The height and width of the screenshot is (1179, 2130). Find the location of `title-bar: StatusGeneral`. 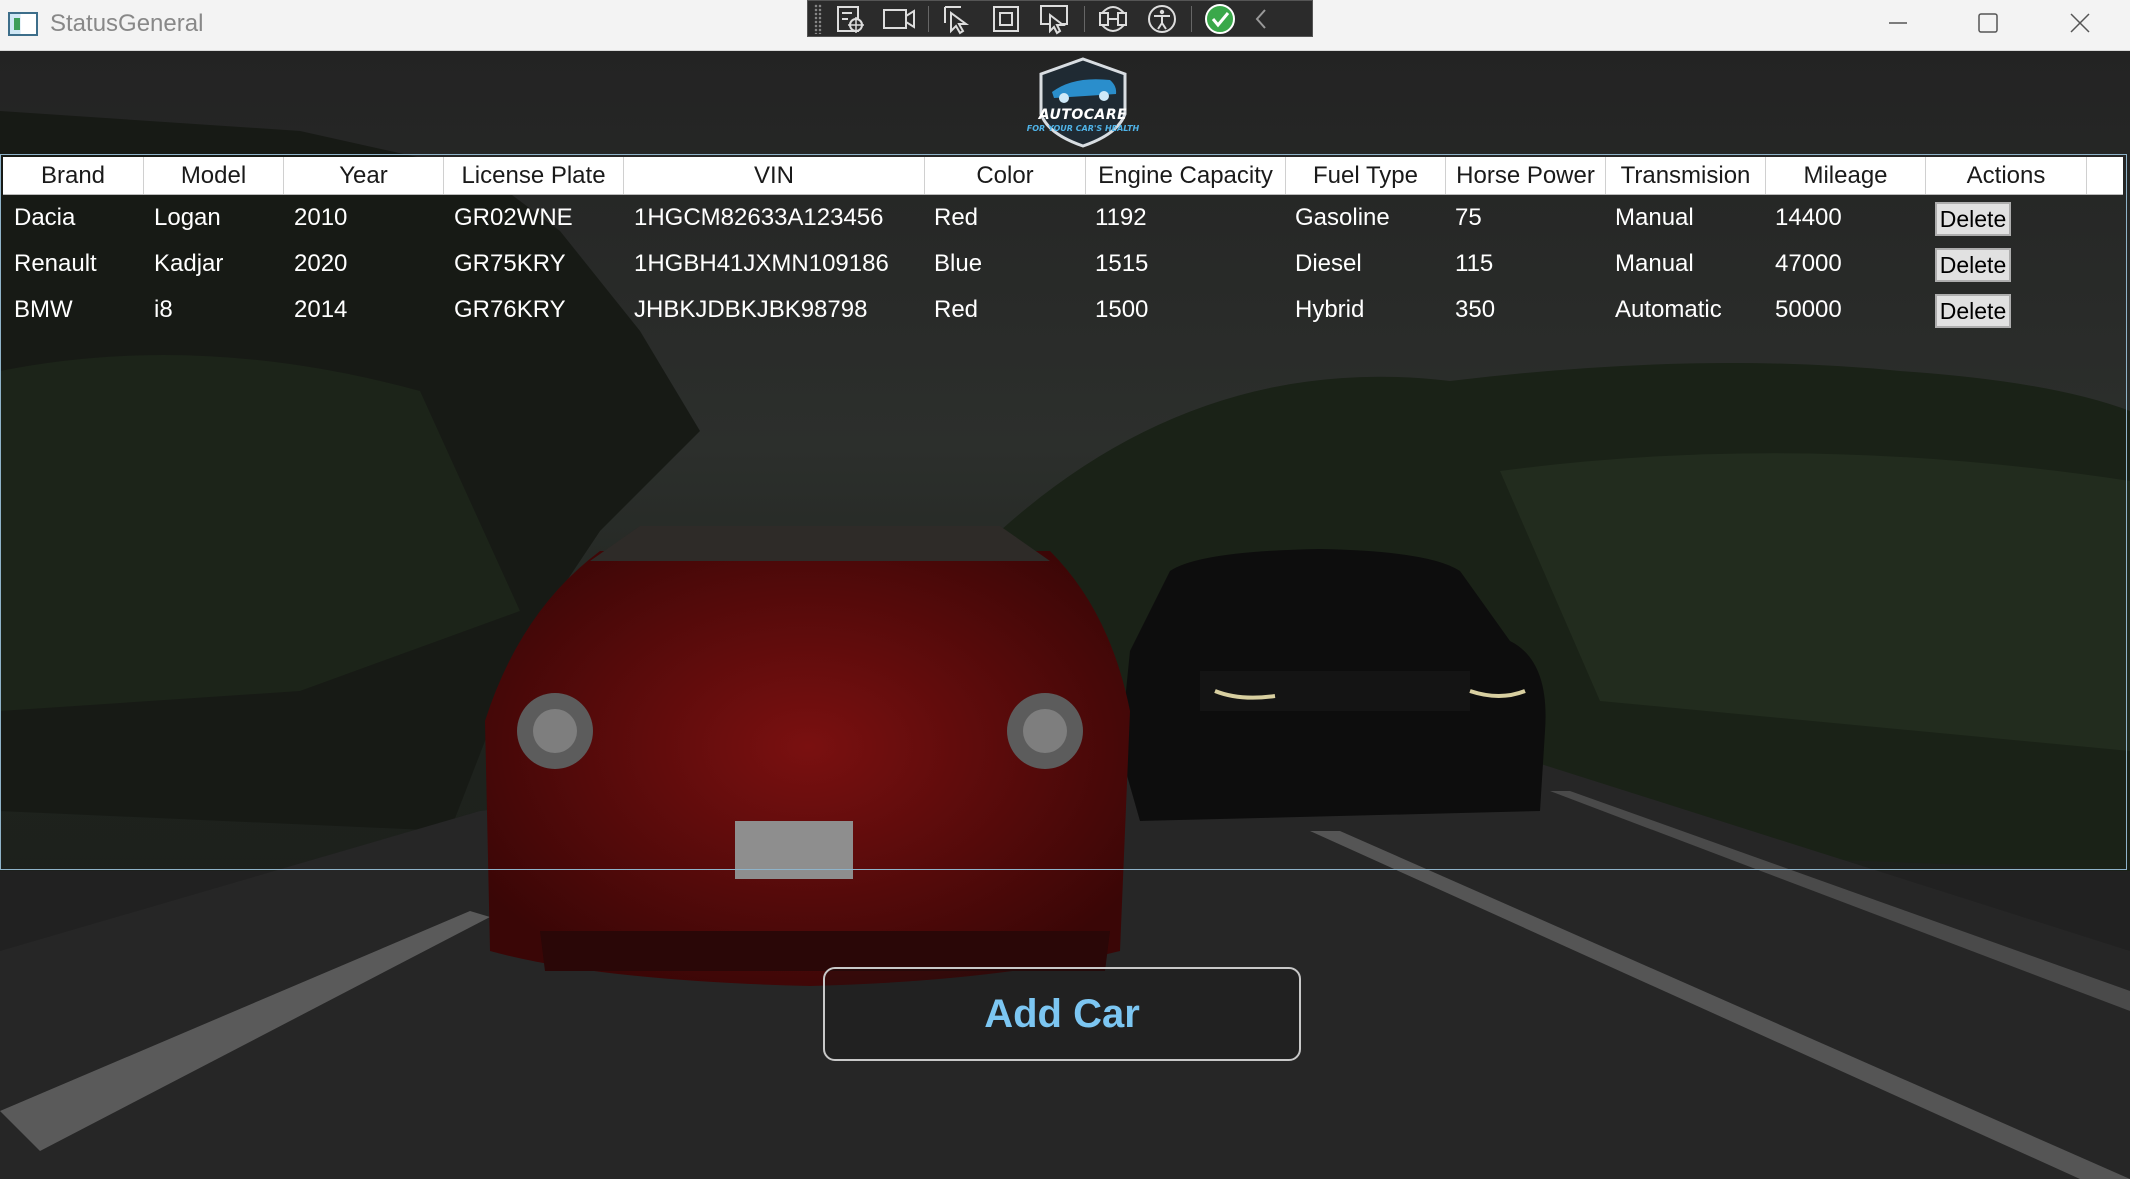

title-bar: StatusGeneral is located at coordinates (1065, 25).